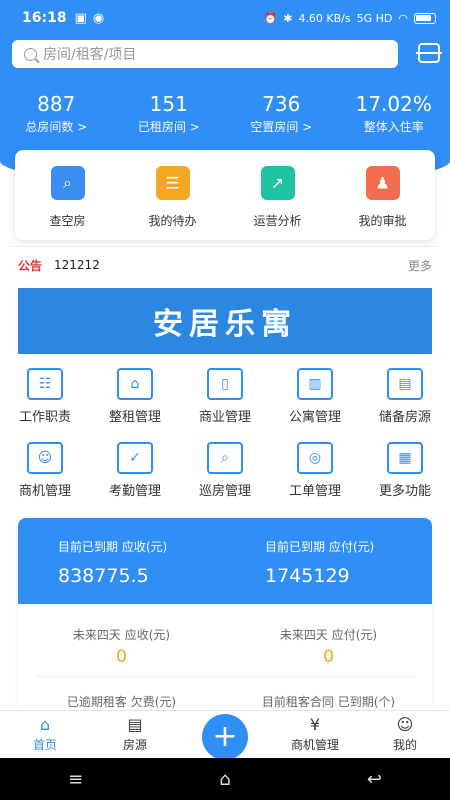 This screenshot has height=800, width=450. Describe the element at coordinates (44, 417) in the screenshot. I see `grid-label: 工作职责` at that location.